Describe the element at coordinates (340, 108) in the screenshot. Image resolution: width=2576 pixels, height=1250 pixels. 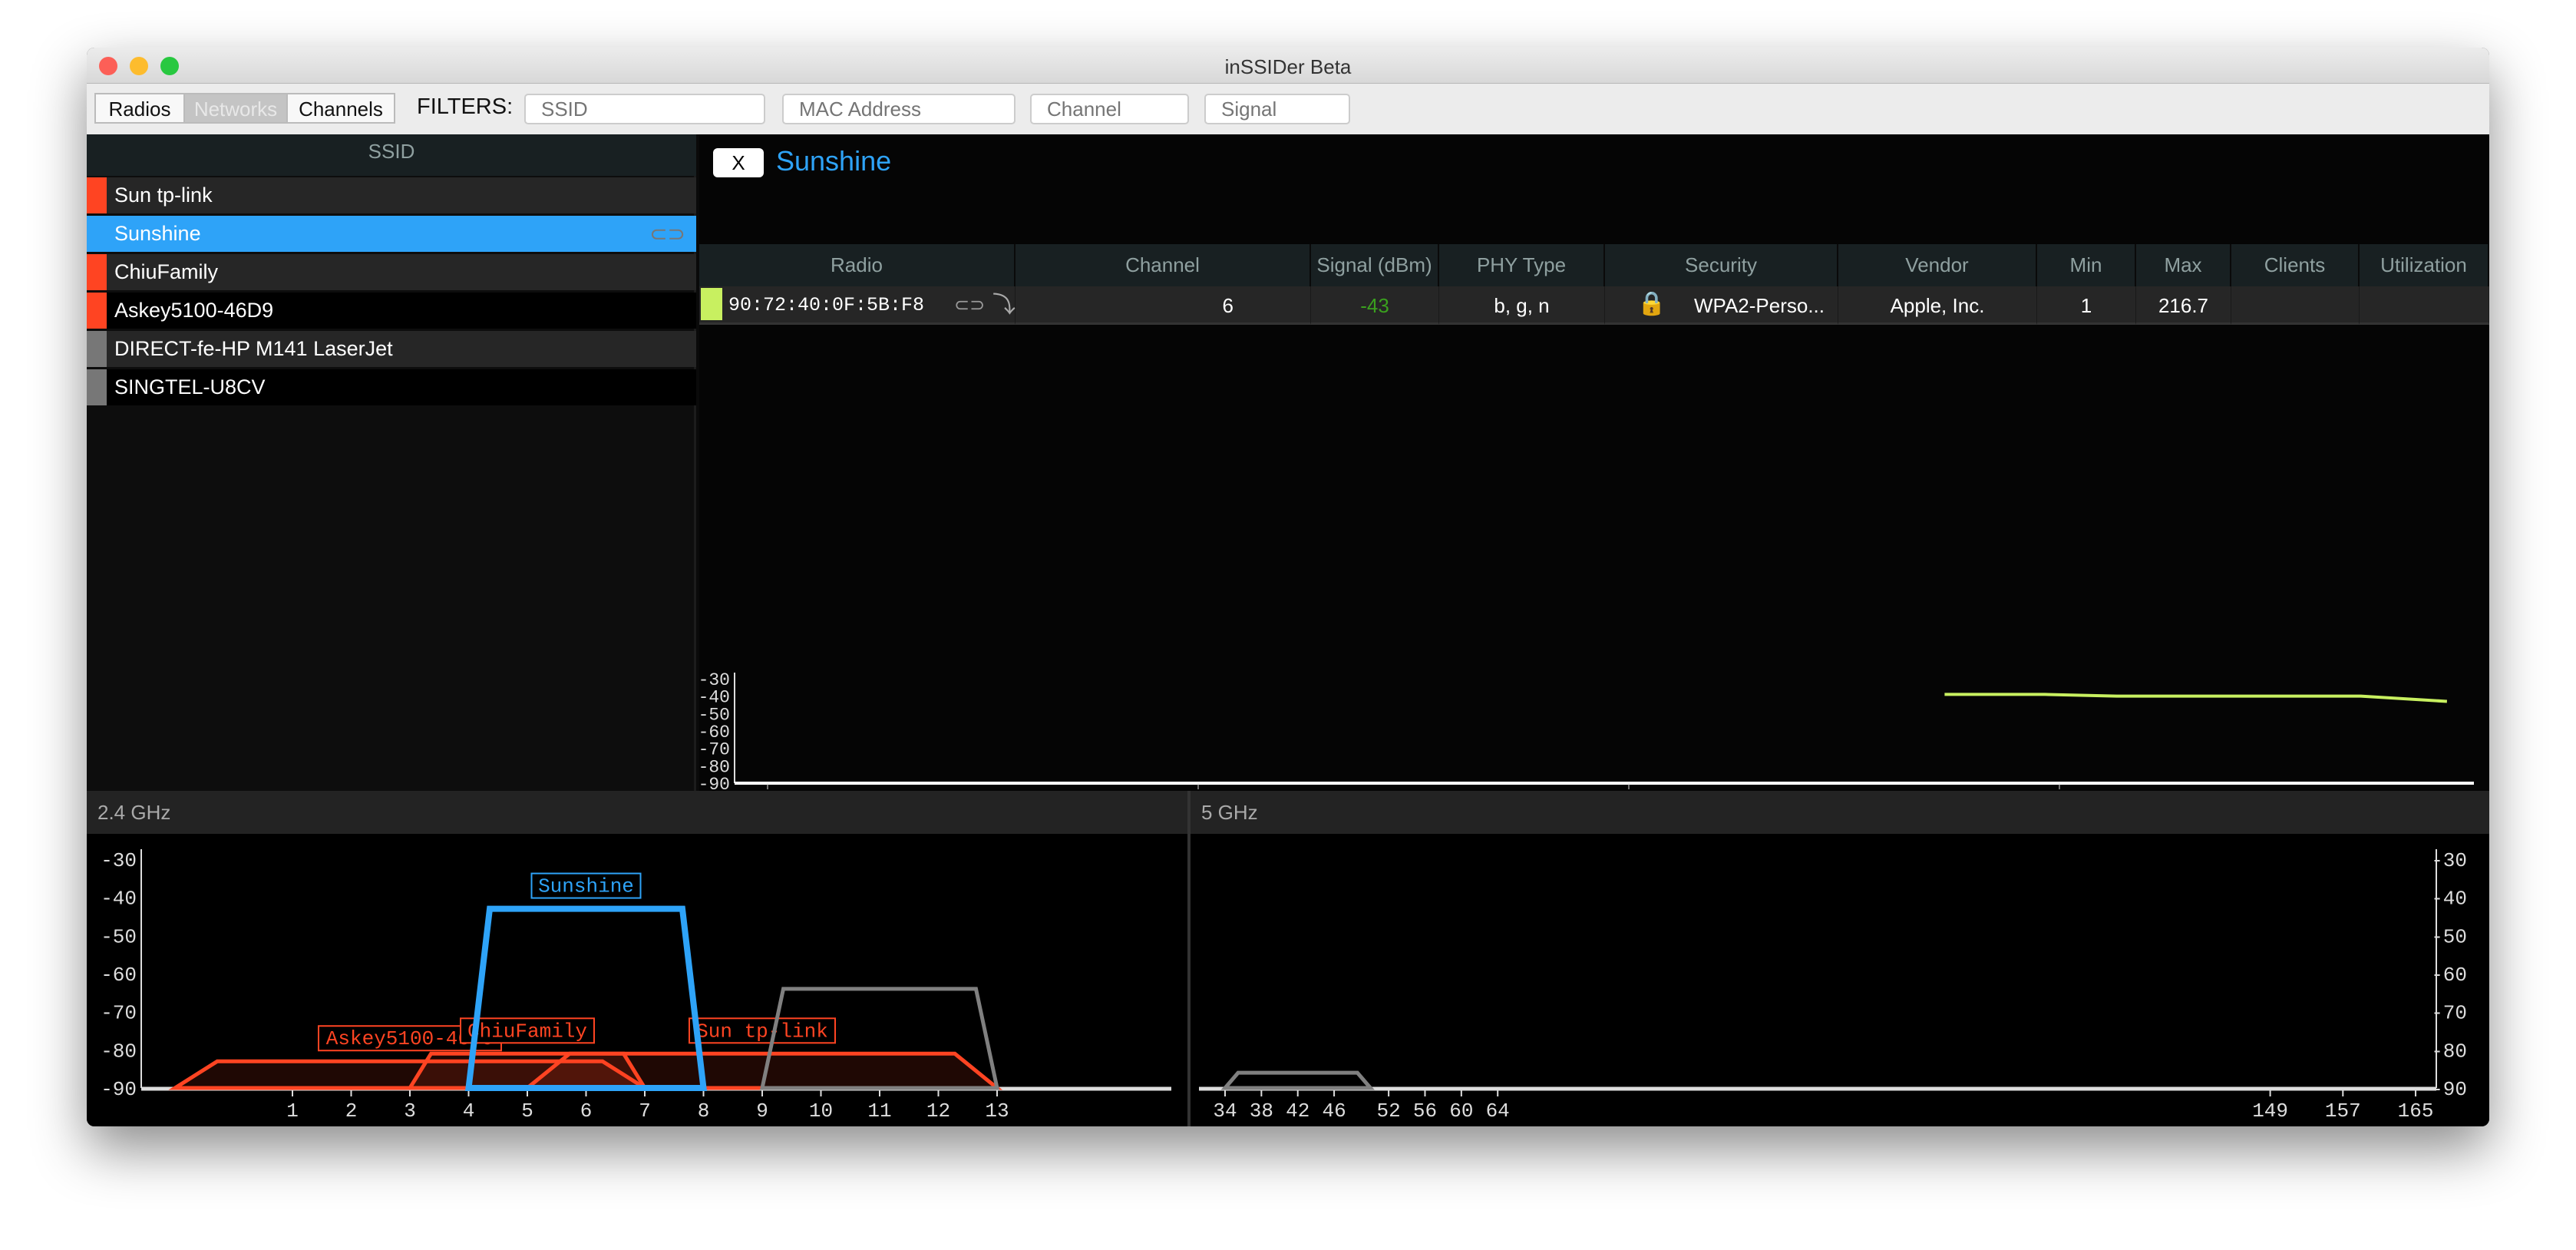
I see `tab-channels: Channels` at that location.